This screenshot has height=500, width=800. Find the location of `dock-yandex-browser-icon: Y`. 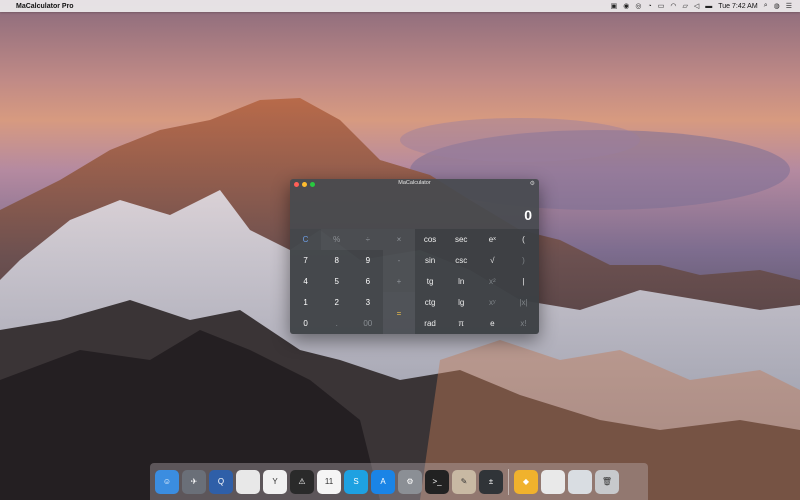

dock-yandex-browser-icon: Y is located at coordinates (275, 481).